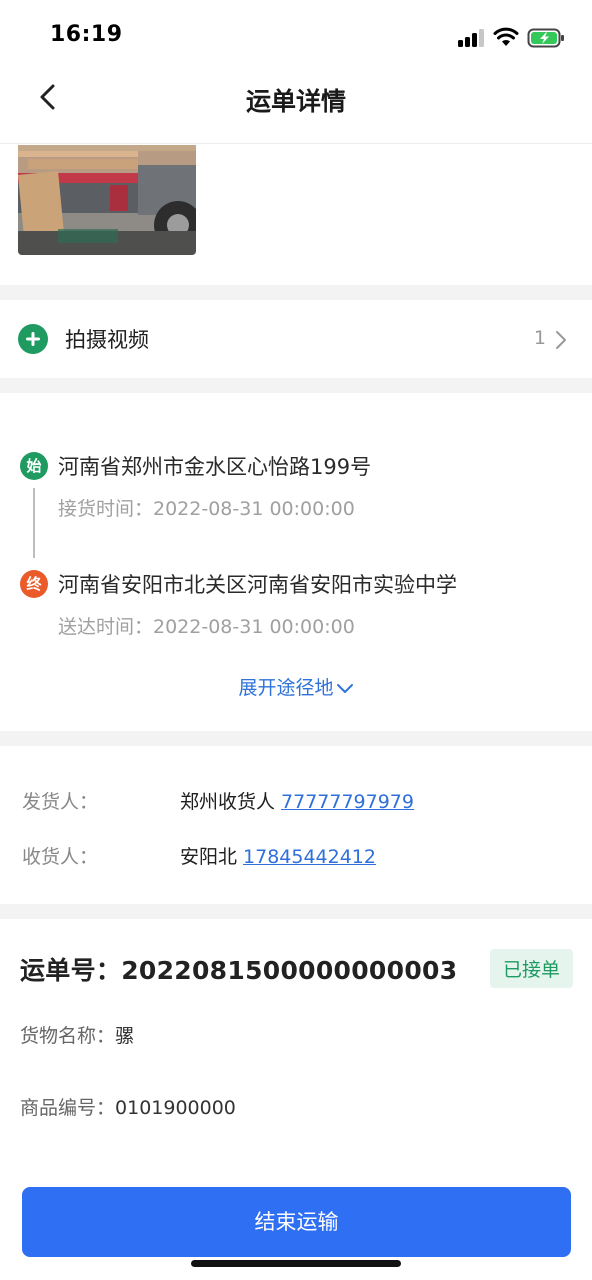 The height and width of the screenshot is (1280, 592). What do you see at coordinates (286, 688) in the screenshot?
I see `expand-waypoints-label: 展开途径地` at bounding box center [286, 688].